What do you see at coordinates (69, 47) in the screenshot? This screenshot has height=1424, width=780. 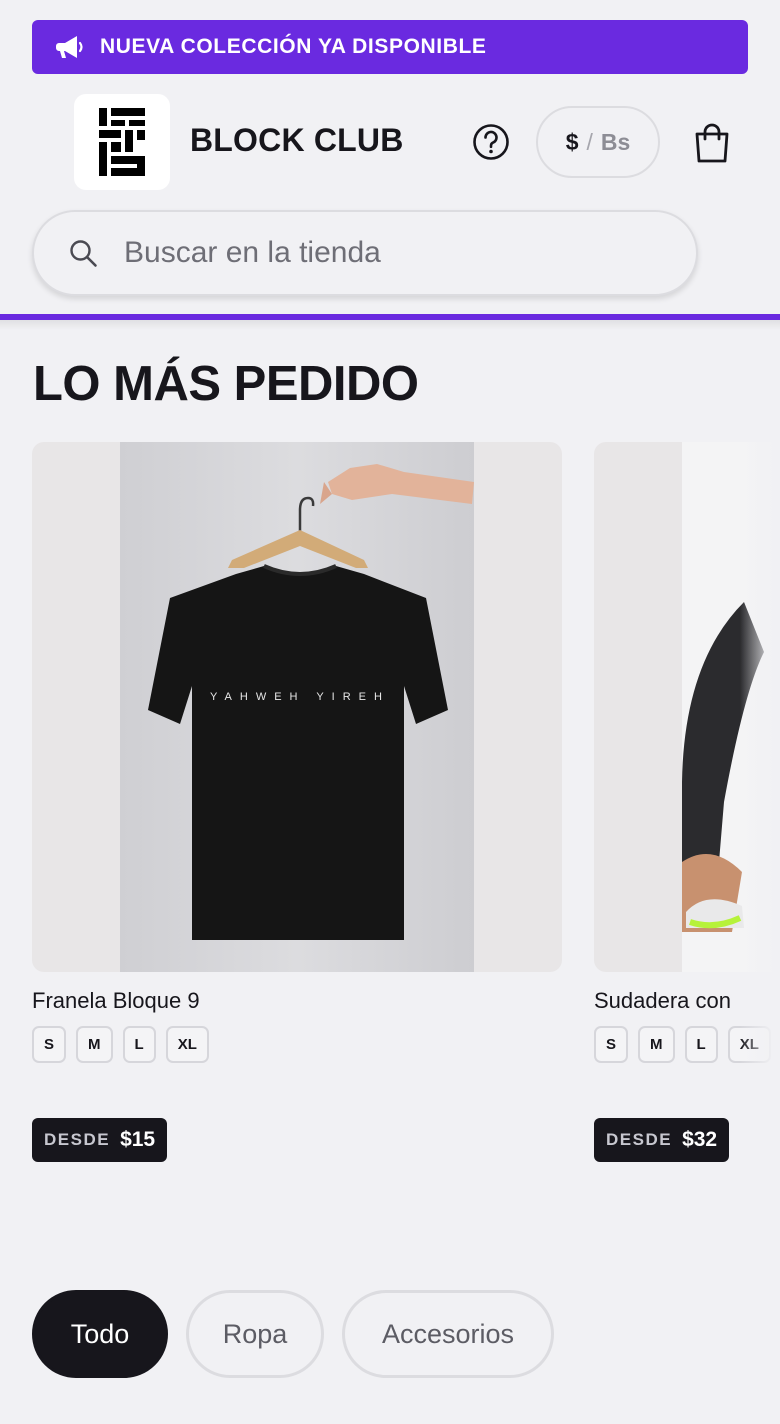 I see `megaphone-icon` at bounding box center [69, 47].